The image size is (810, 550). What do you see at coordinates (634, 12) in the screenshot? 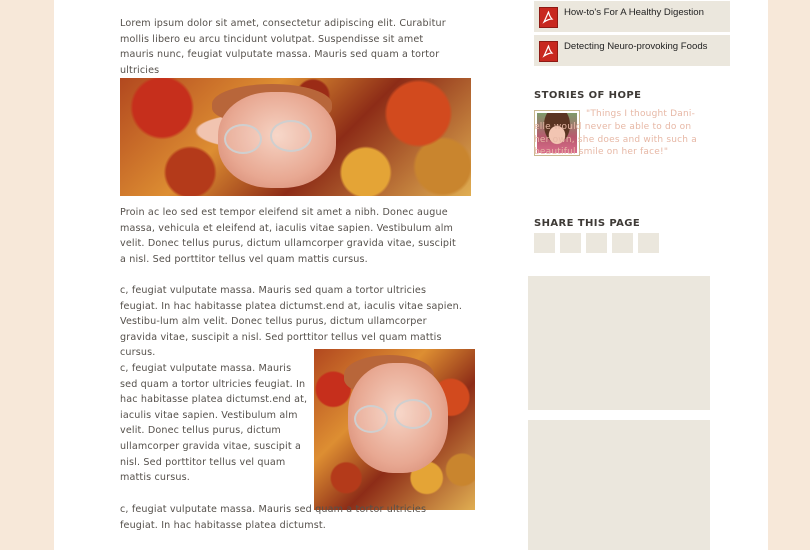
I see `pdf-link-label: How-to's For A Healthy Digestion` at bounding box center [634, 12].